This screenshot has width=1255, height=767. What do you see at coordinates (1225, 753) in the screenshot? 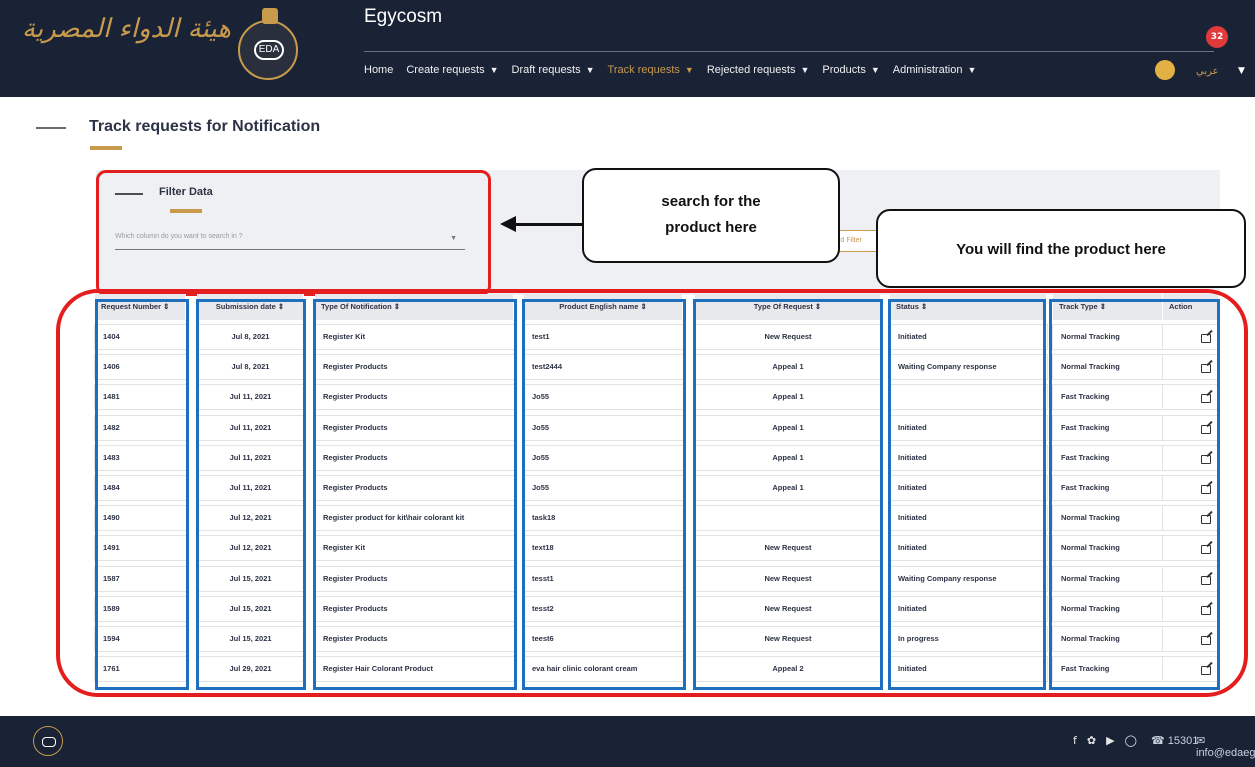
I see `email-text: info@edaegypt.gov.eg` at bounding box center [1225, 753].